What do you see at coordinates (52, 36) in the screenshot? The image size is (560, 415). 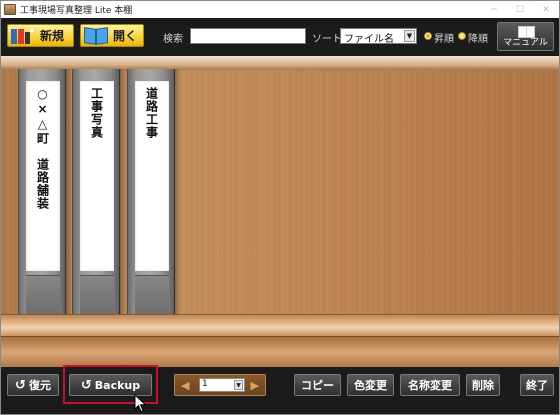 I see `new-button-label: 新規` at bounding box center [52, 36].